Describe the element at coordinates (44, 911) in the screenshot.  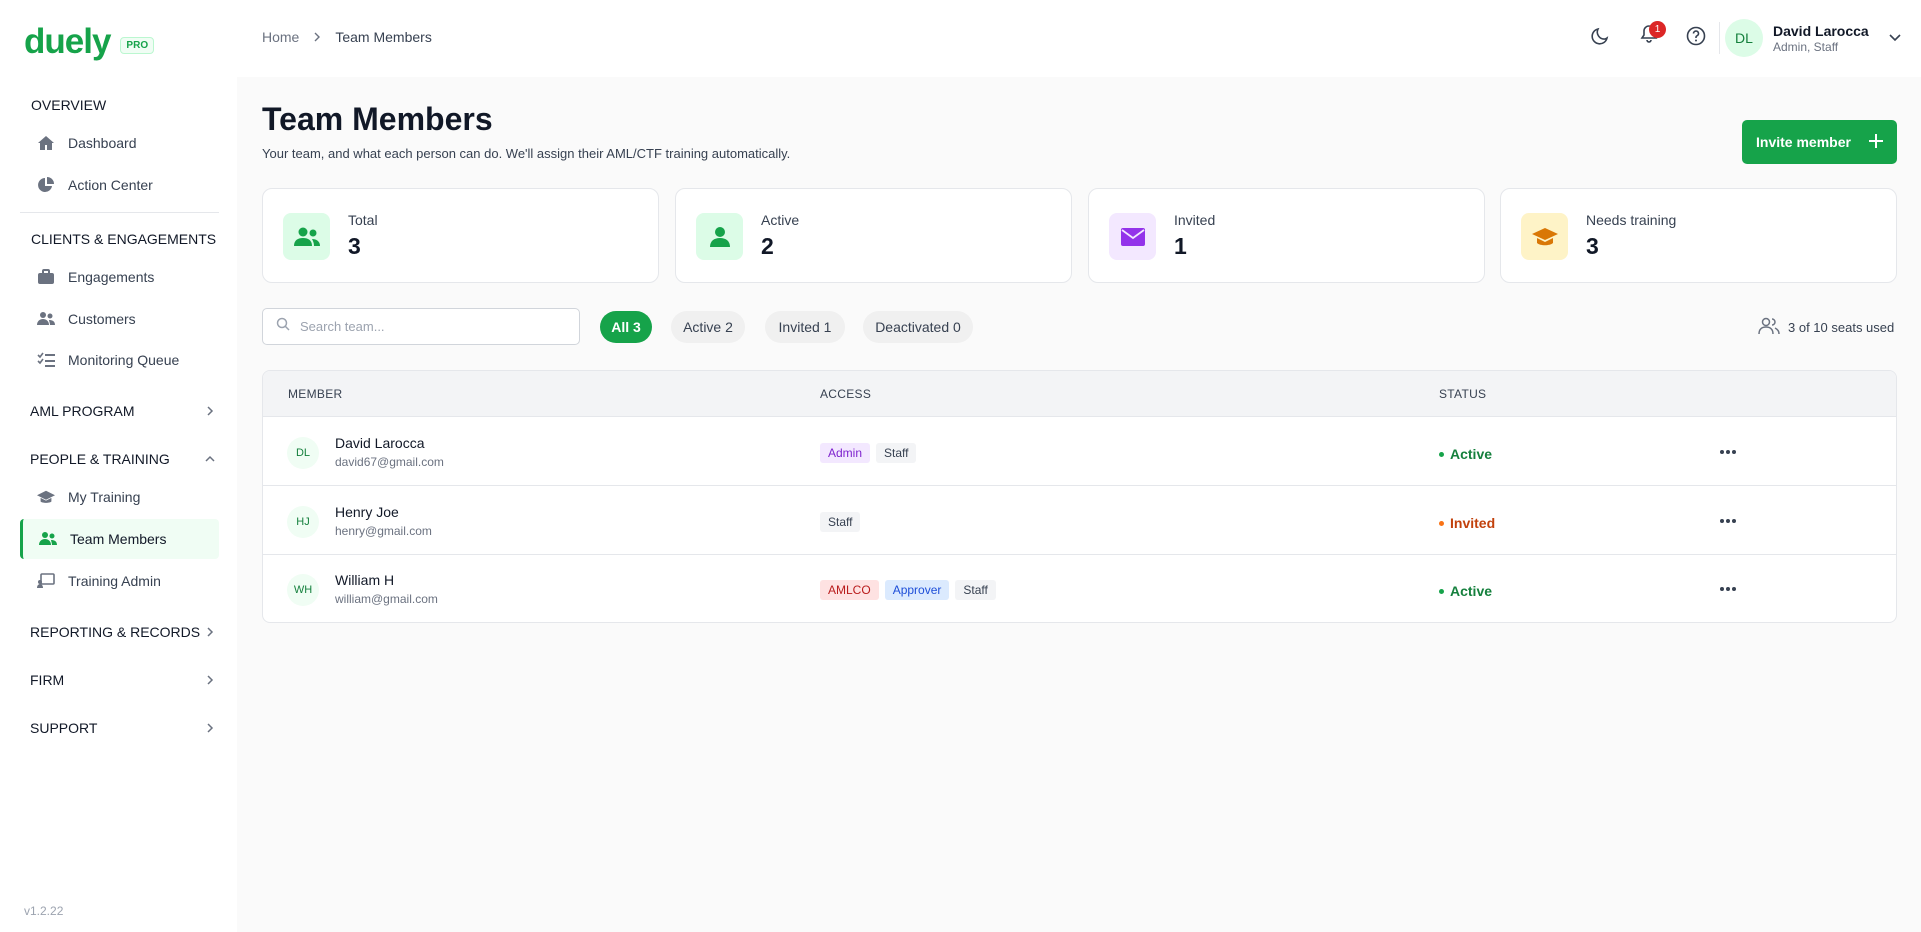
I see `app-version: v1.2.22` at that location.